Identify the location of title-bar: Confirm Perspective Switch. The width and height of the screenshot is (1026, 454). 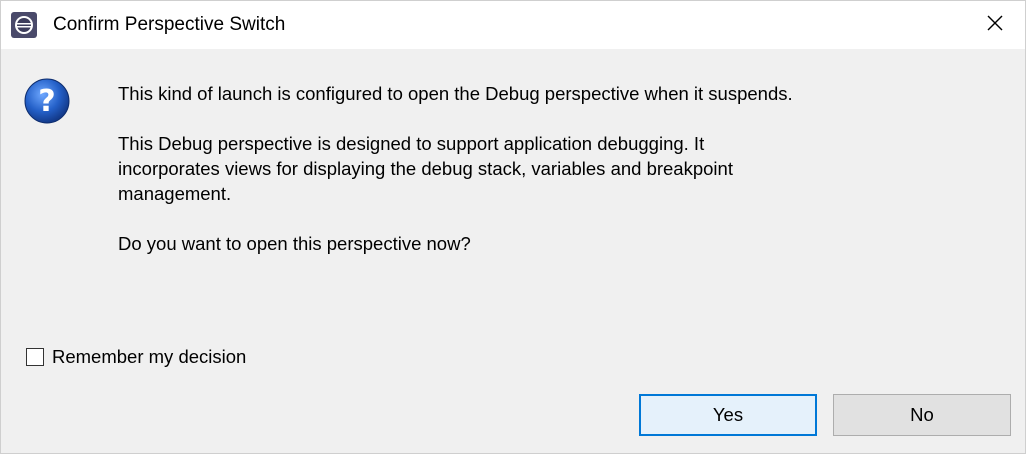
(513, 25).